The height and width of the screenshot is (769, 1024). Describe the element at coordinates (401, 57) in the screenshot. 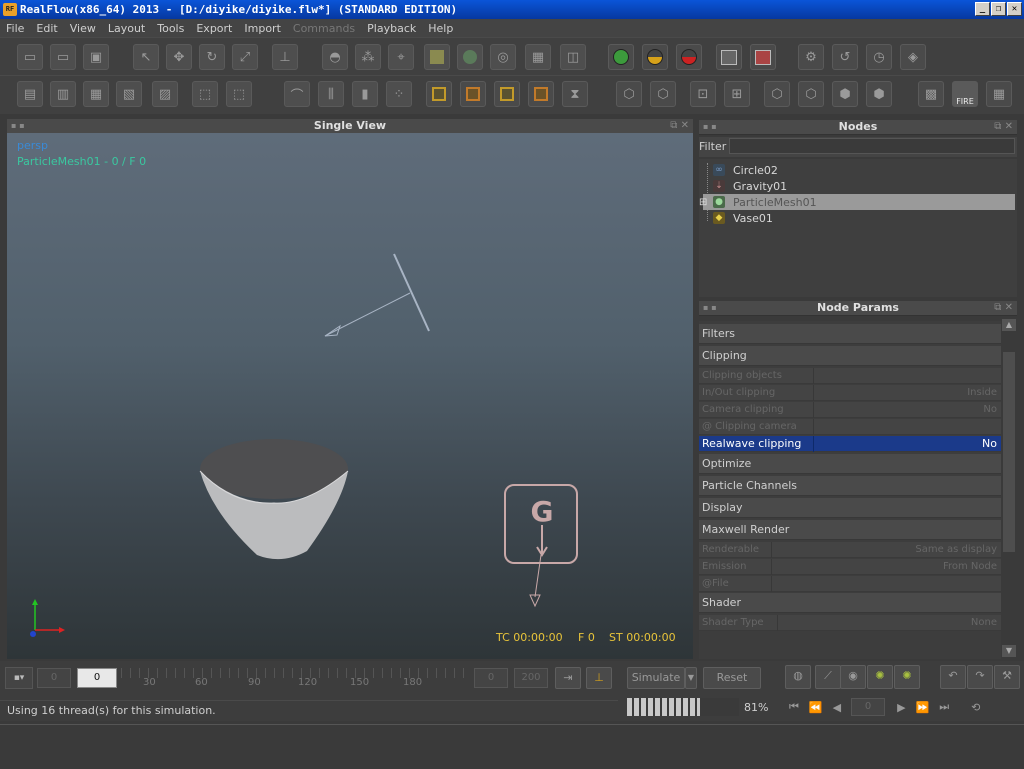

I see `object-icon: ⌖` at that location.